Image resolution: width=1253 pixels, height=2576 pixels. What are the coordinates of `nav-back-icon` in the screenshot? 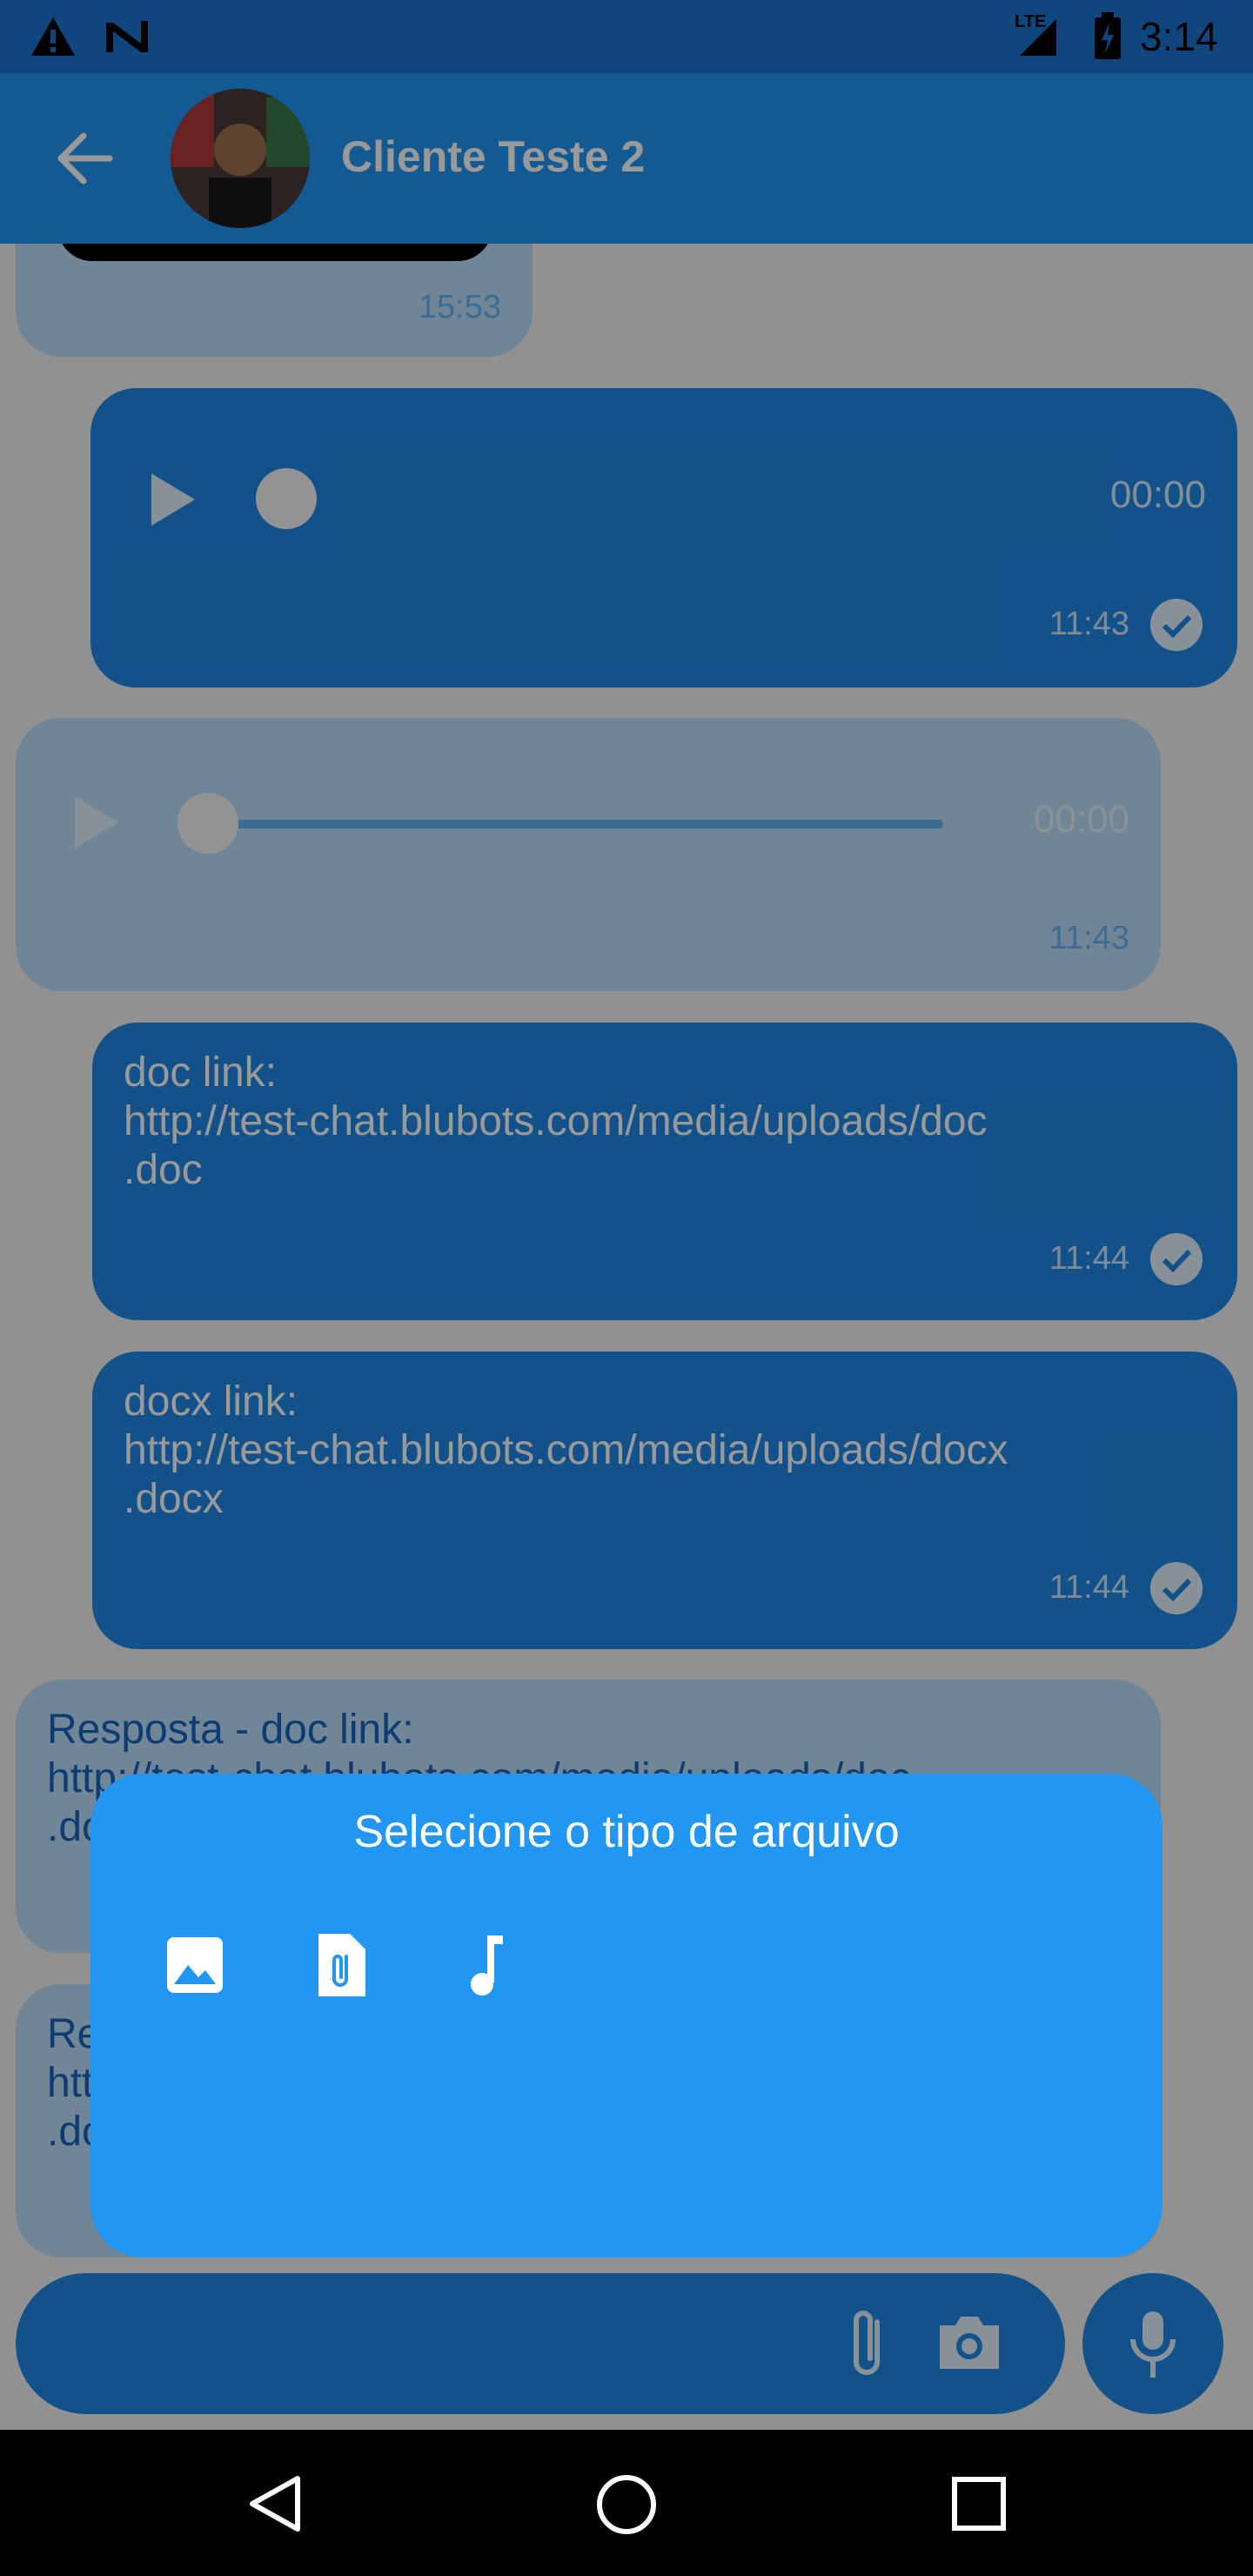 It's located at (274, 2504).